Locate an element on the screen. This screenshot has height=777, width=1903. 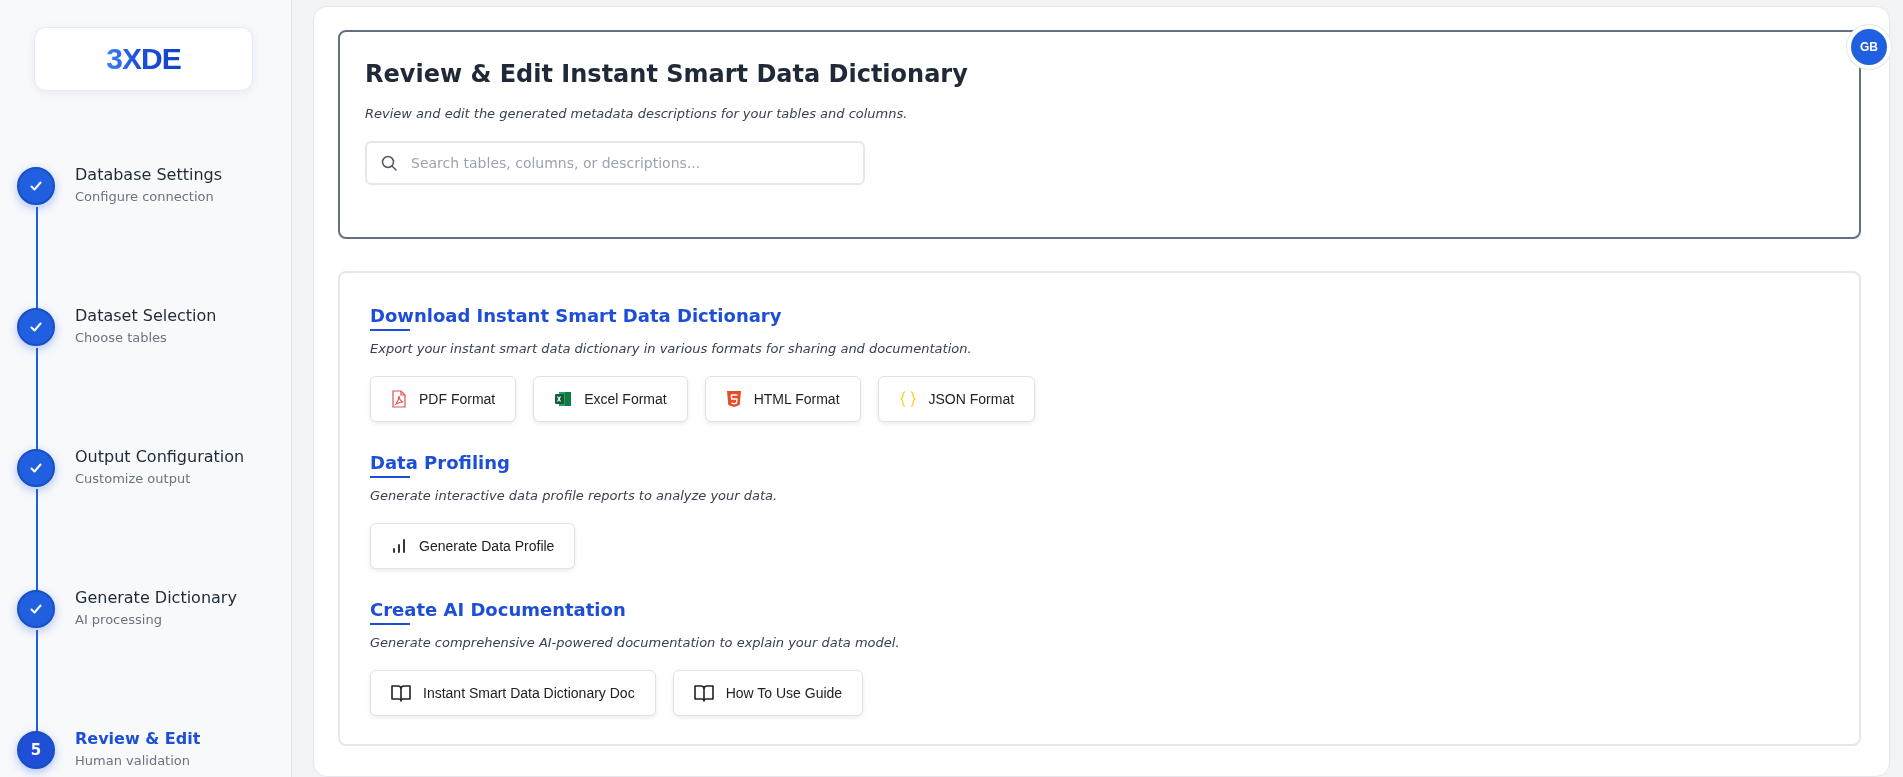
pdf-file-icon is located at coordinates (399, 399).